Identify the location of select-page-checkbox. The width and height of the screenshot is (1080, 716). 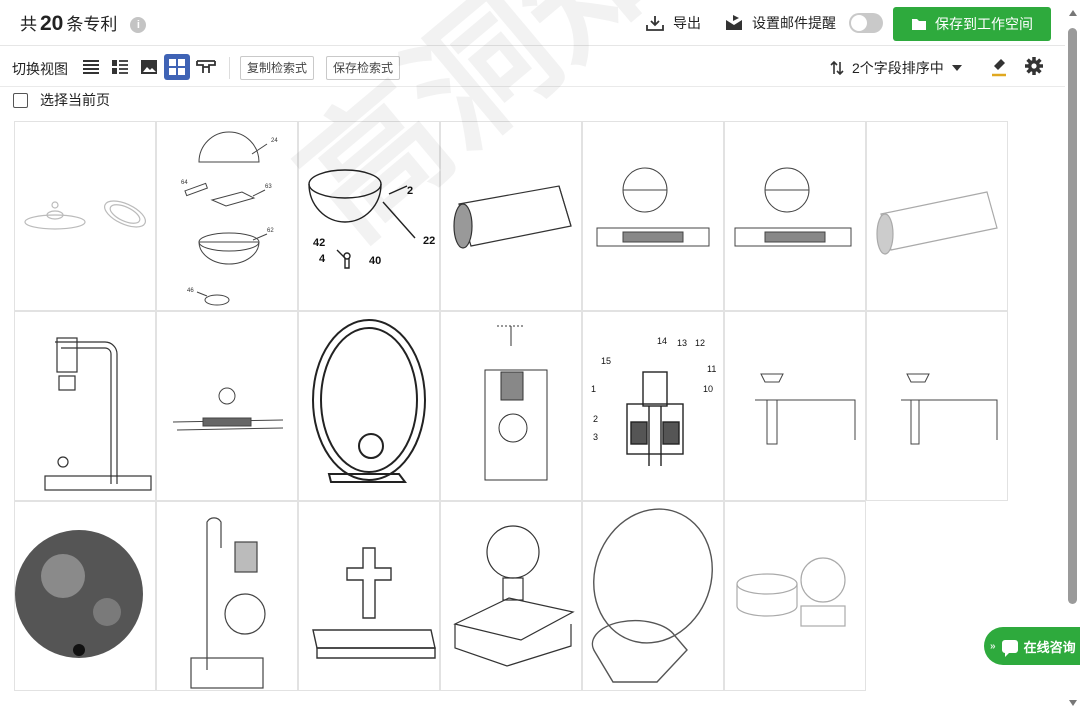
(20, 100).